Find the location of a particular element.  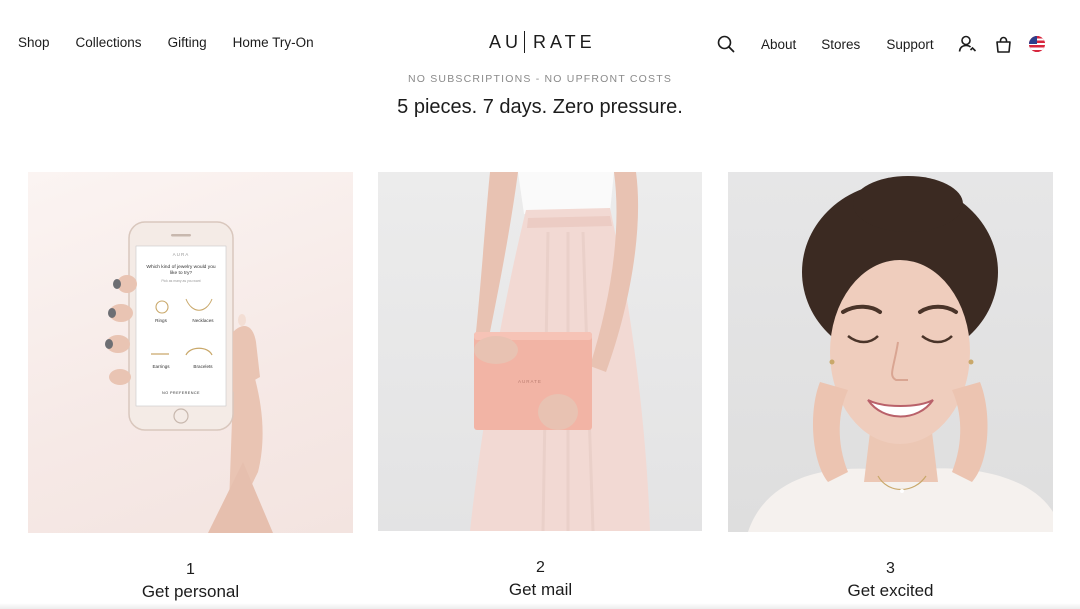

nav-home-try-on-link: Home Try-On is located at coordinates (273, 42).